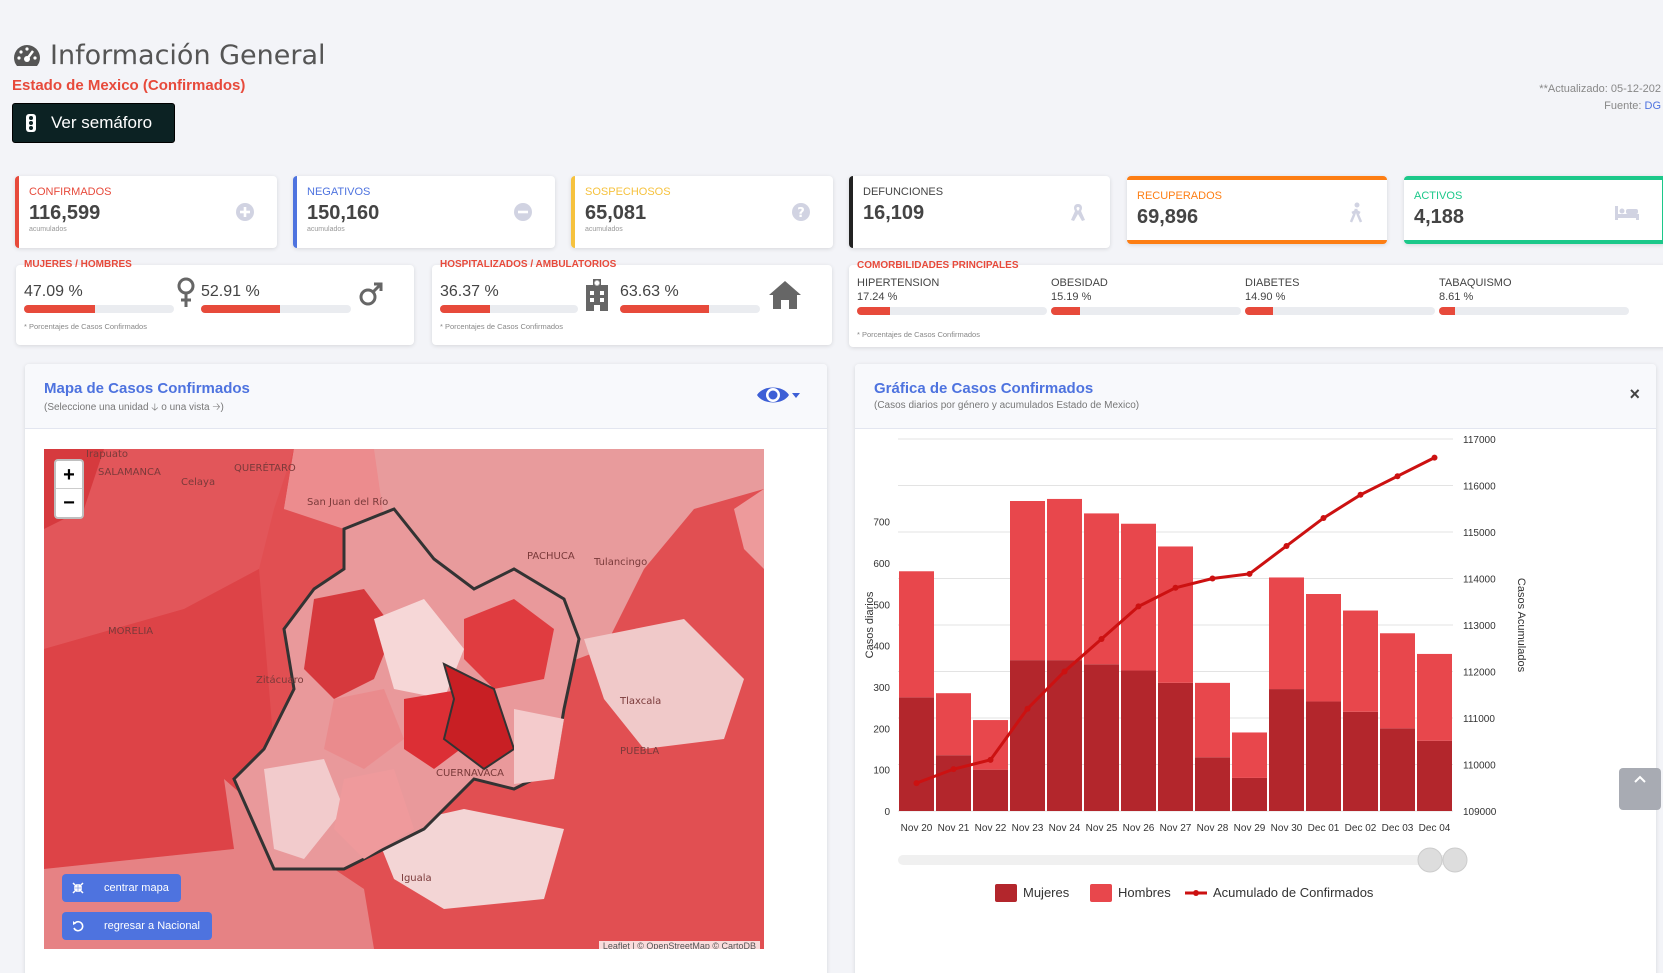  I want to click on comorbidity-pct: 17.24 %, so click(877, 297).